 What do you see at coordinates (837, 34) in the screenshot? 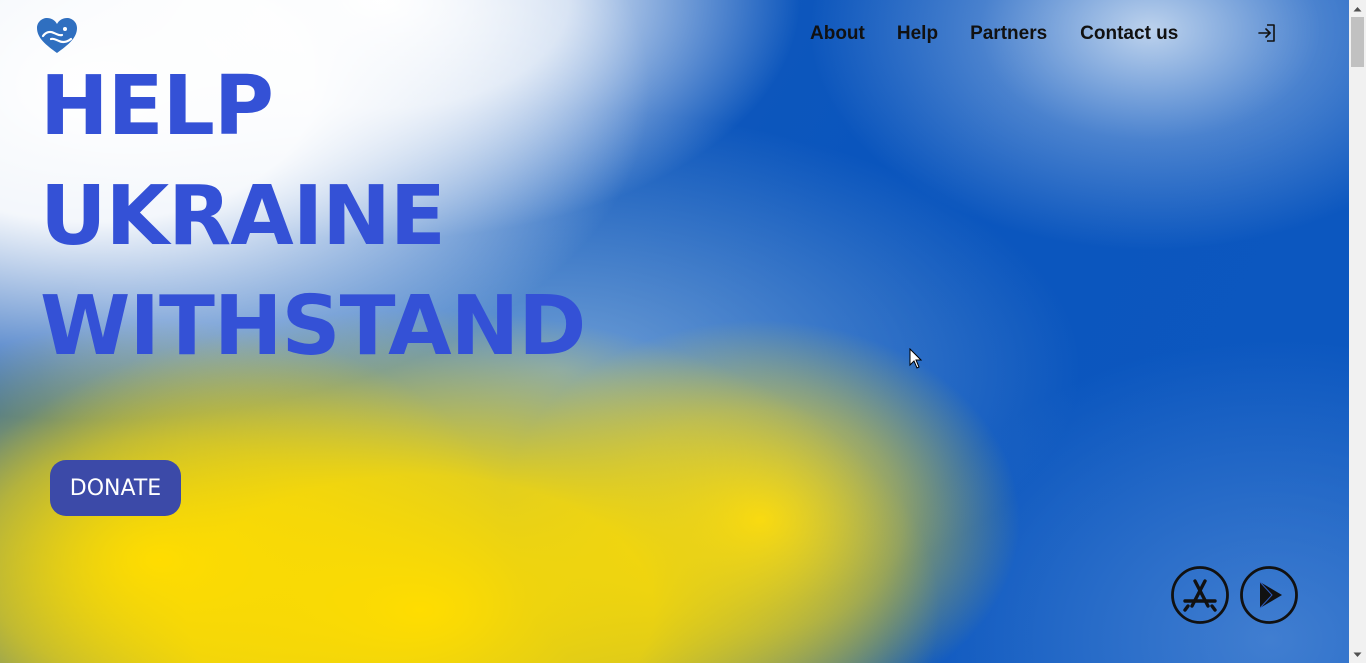
I see `nav-item-about: About` at bounding box center [837, 34].